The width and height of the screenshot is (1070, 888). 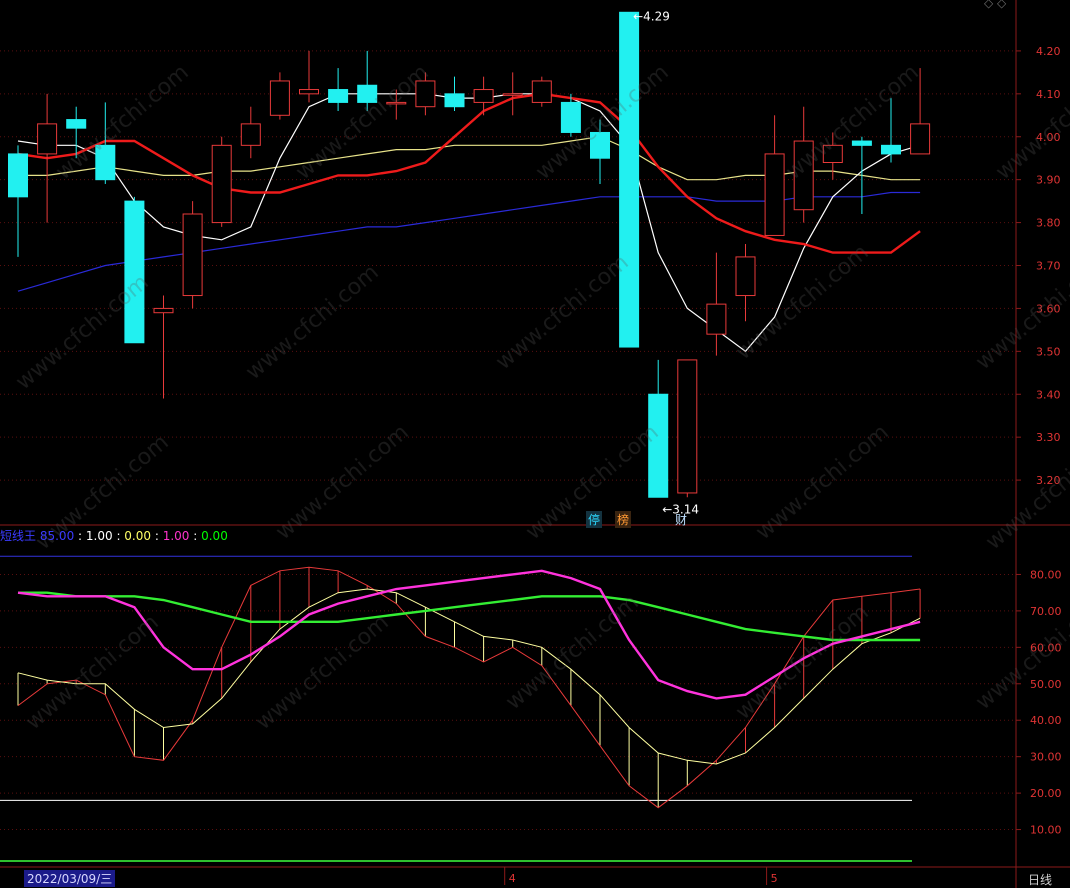 What do you see at coordinates (1046, 684) in the screenshot?
I see `indicator-tick-label: 50.00` at bounding box center [1046, 684].